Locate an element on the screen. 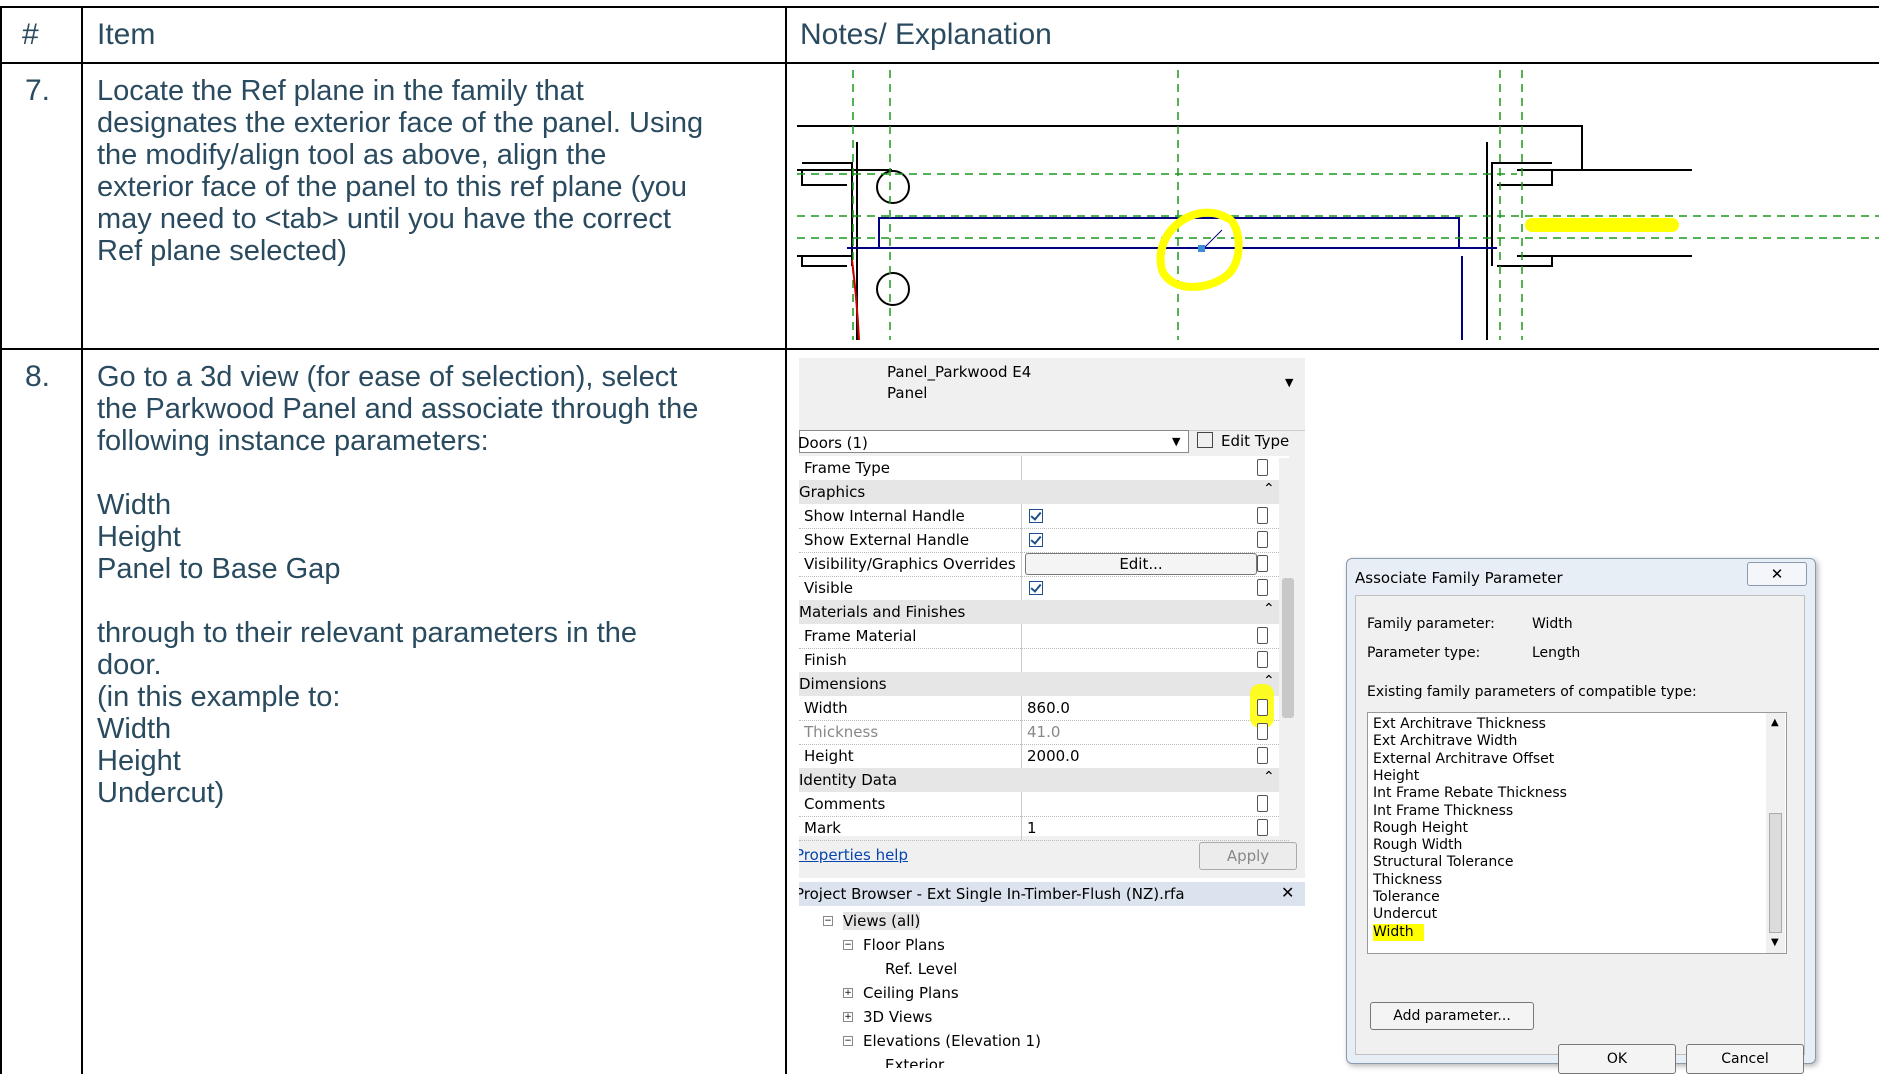 The image size is (1879, 1074). browser-node: 3D Views is located at coordinates (897, 1017).